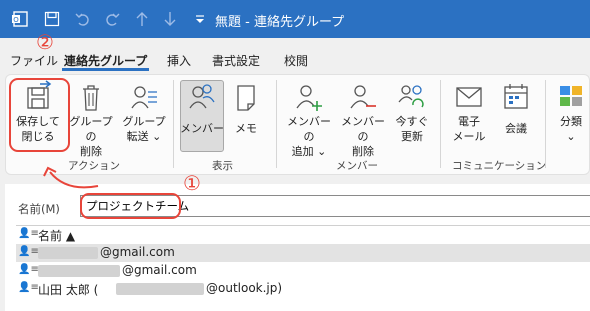  Describe the element at coordinates (170, 19) in the screenshot. I see `arrow-down-icon` at that location.